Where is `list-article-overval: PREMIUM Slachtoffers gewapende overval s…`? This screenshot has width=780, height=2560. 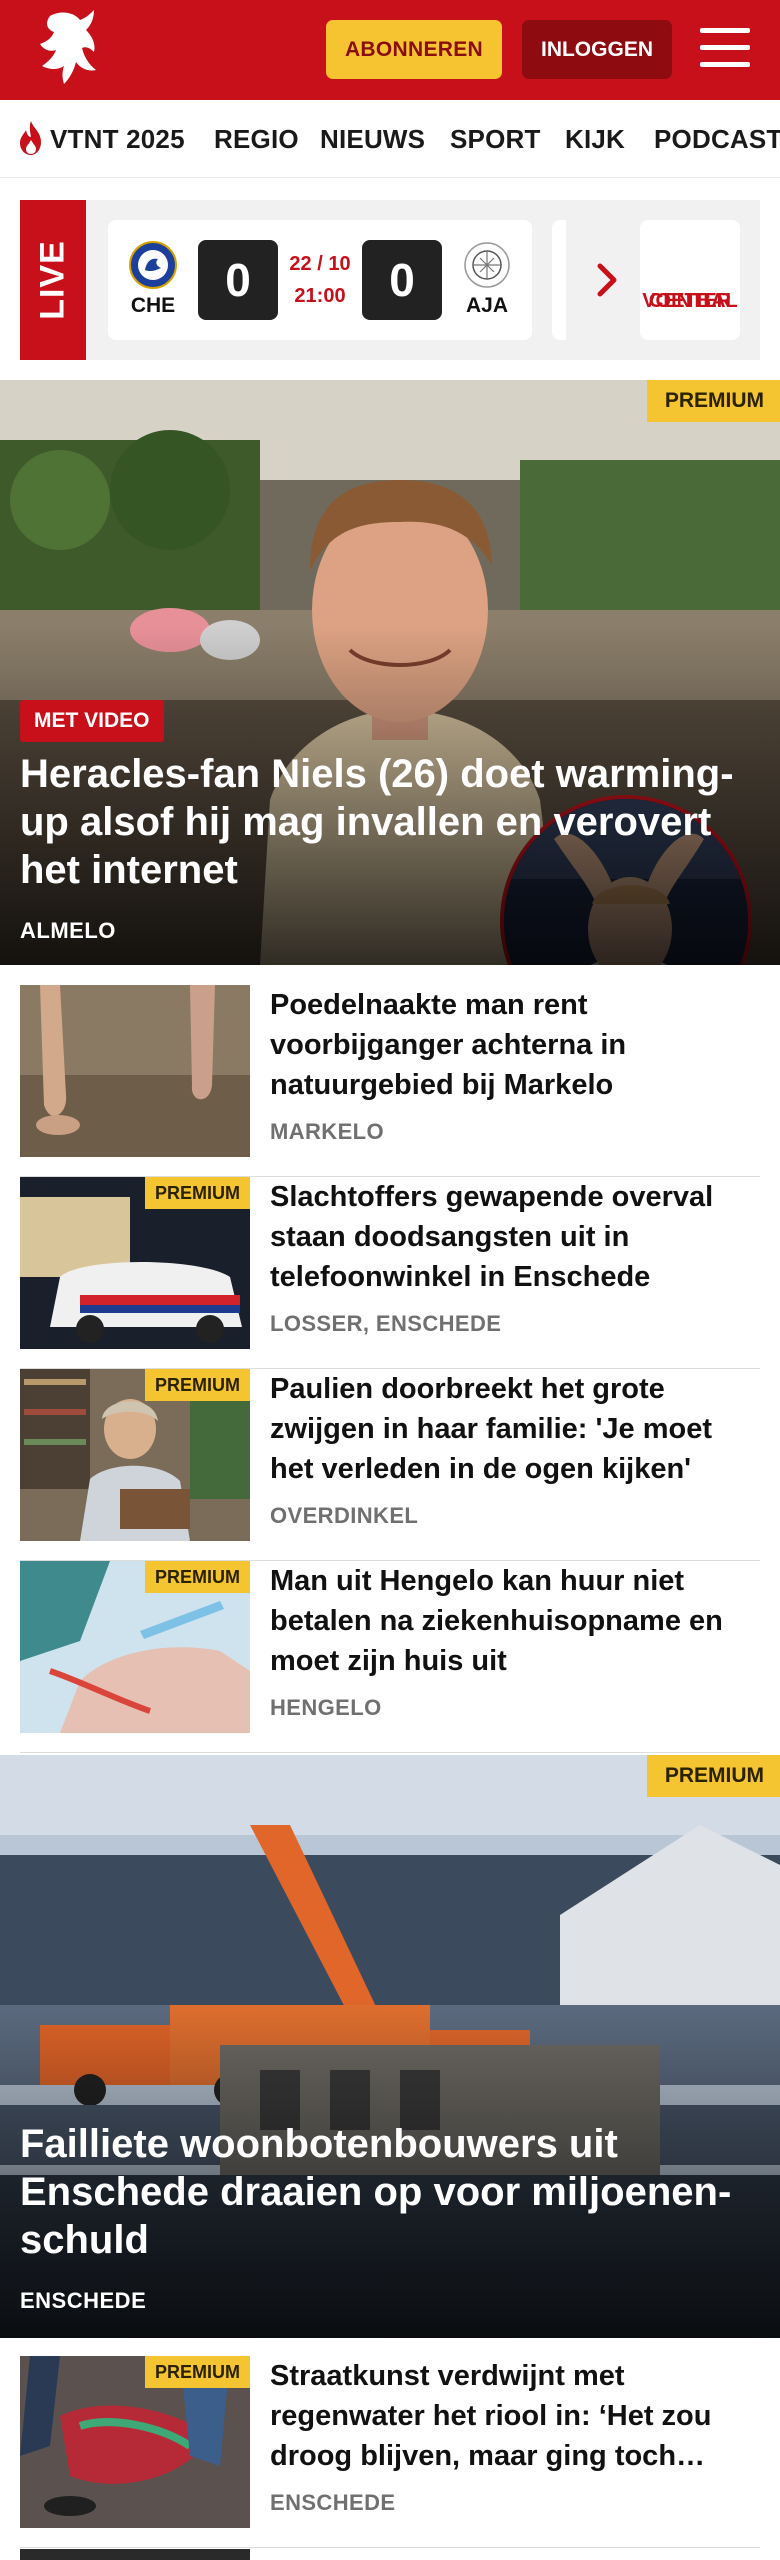
list-article-overval: PREMIUM Slachtoffers gewapende overval s… is located at coordinates (390, 1273).